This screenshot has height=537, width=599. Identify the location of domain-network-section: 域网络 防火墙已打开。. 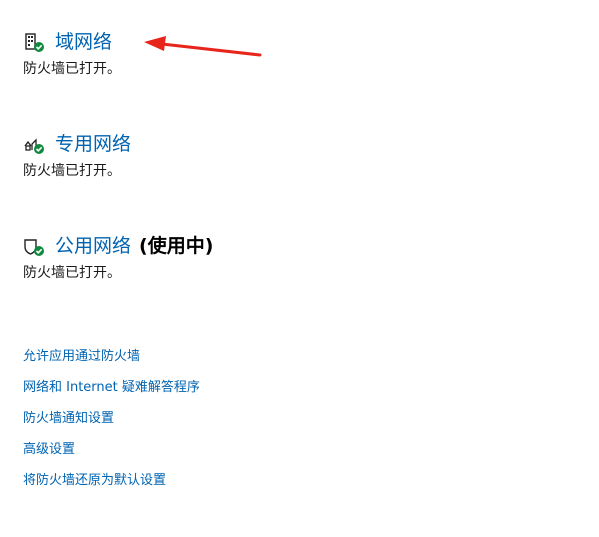
(303, 52).